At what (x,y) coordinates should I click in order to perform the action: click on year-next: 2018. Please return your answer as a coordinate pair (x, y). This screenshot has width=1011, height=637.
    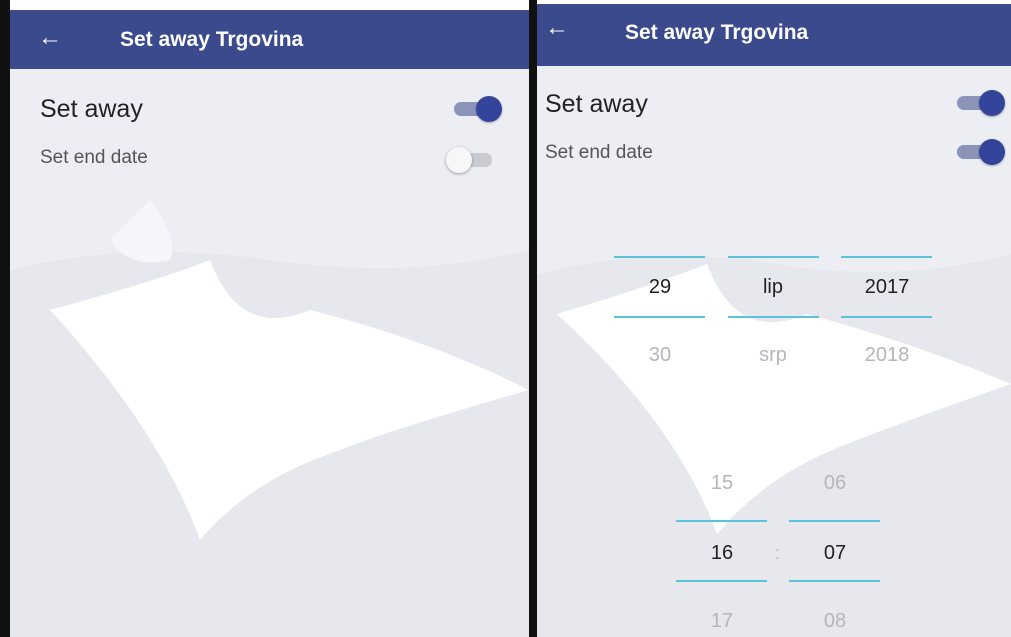
    Looking at the image, I should click on (887, 355).